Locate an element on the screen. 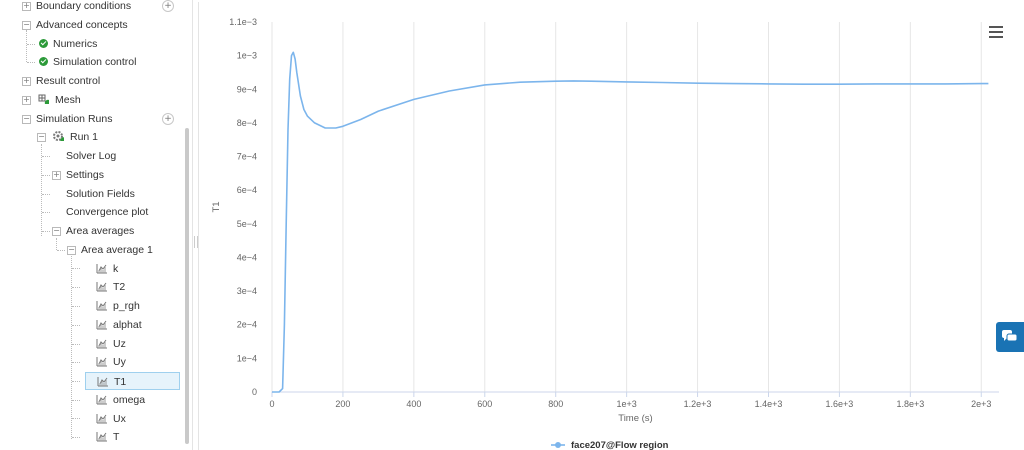 The width and height of the screenshot is (1024, 450). tree-item-label: T2 is located at coordinates (119, 287).